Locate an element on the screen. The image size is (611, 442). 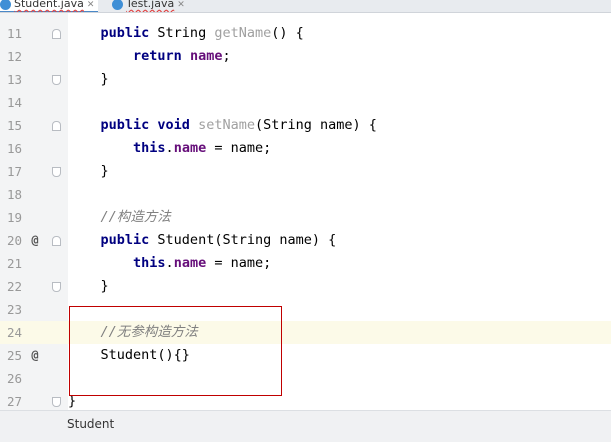
annotation-box is located at coordinates (175, 351).